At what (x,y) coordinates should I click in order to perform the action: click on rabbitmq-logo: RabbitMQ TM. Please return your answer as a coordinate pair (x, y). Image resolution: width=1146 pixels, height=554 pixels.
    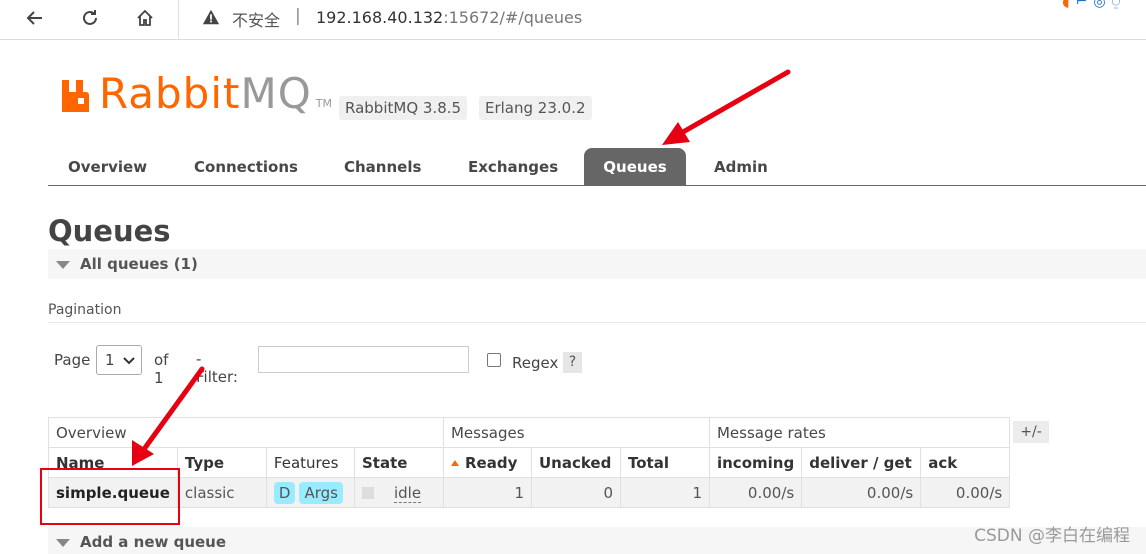
    Looking at the image, I should click on (196, 93).